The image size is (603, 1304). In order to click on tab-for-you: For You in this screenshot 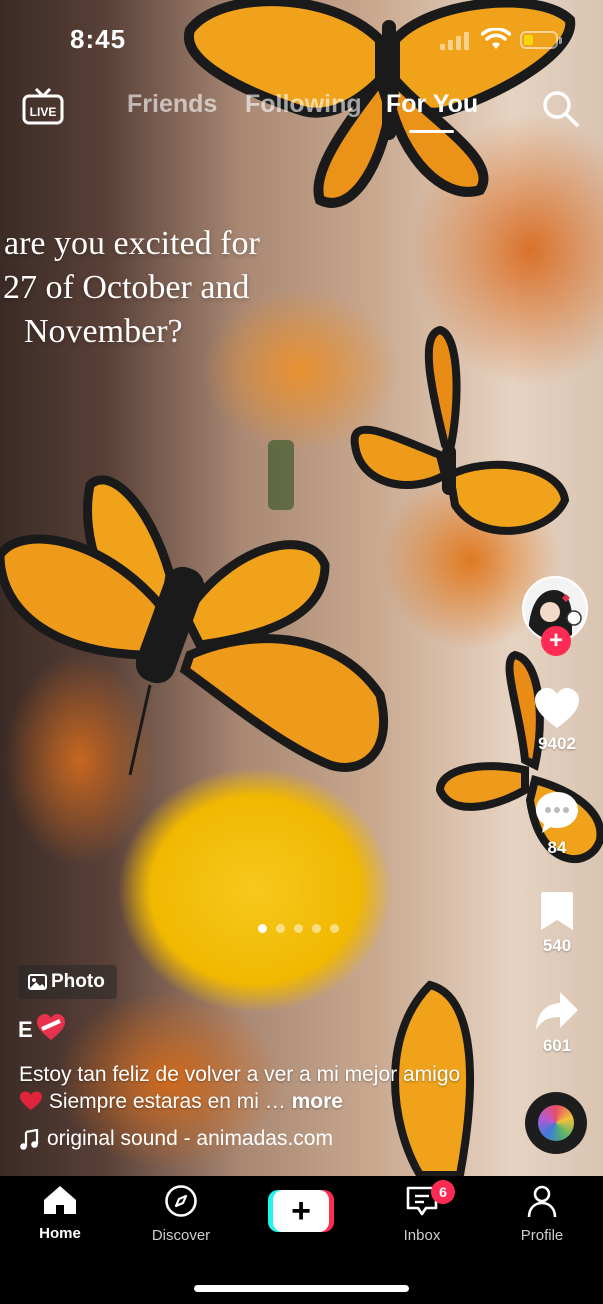, I will do `click(432, 104)`.